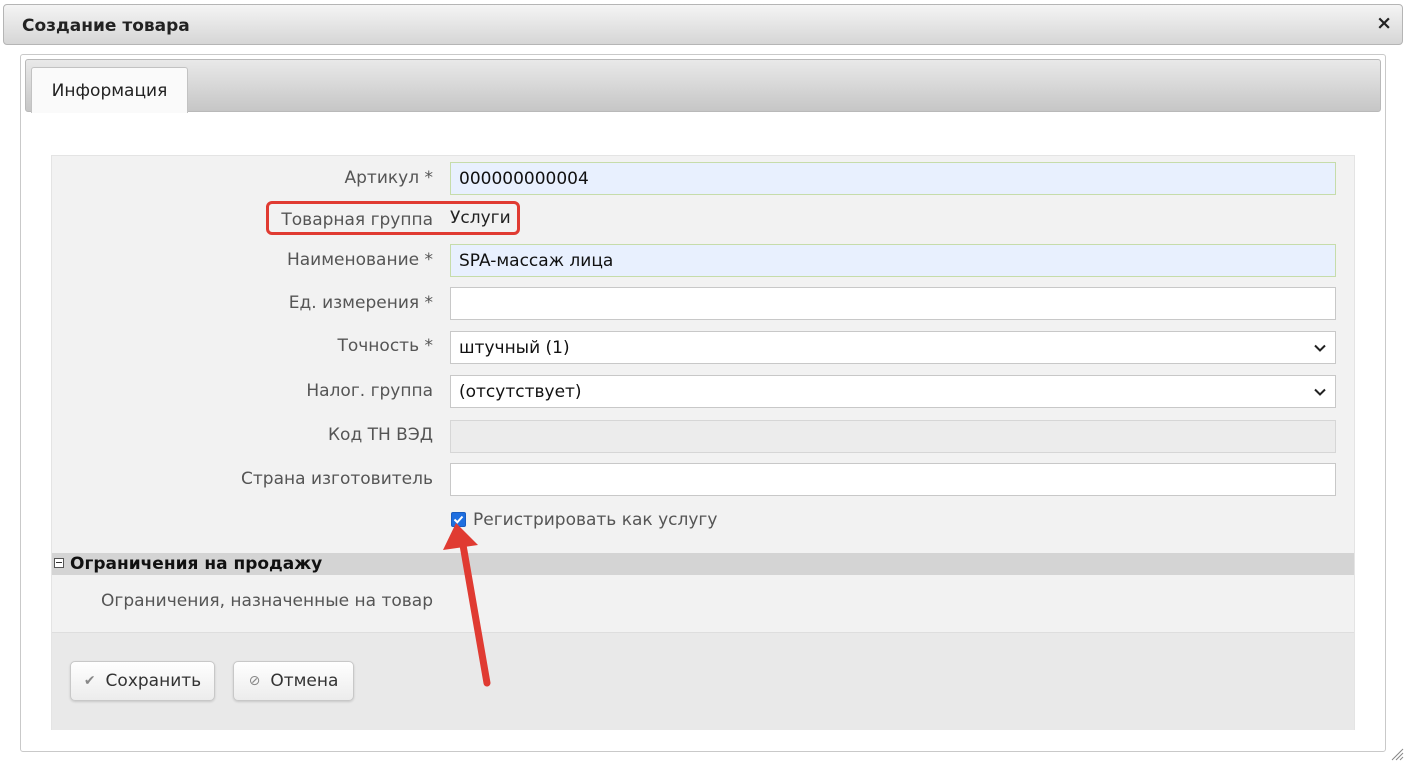 This screenshot has width=1406, height=763. I want to click on tax-group-label: Налог. группа, so click(369, 391).